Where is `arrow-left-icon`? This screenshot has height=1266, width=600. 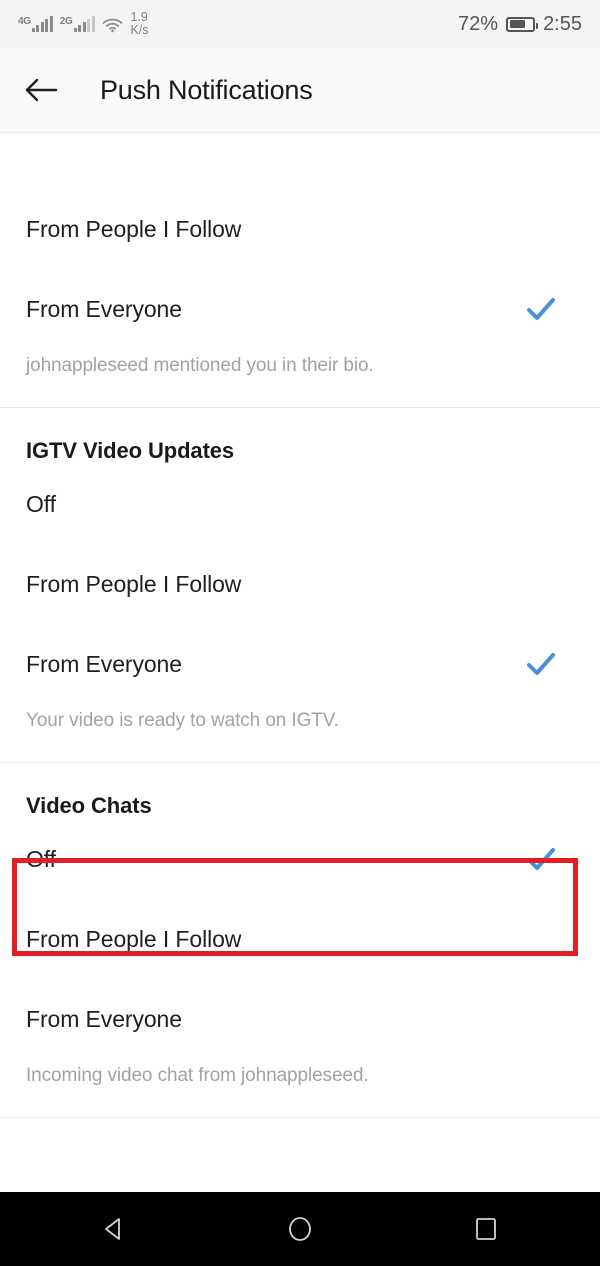
arrow-left-icon is located at coordinates (41, 90).